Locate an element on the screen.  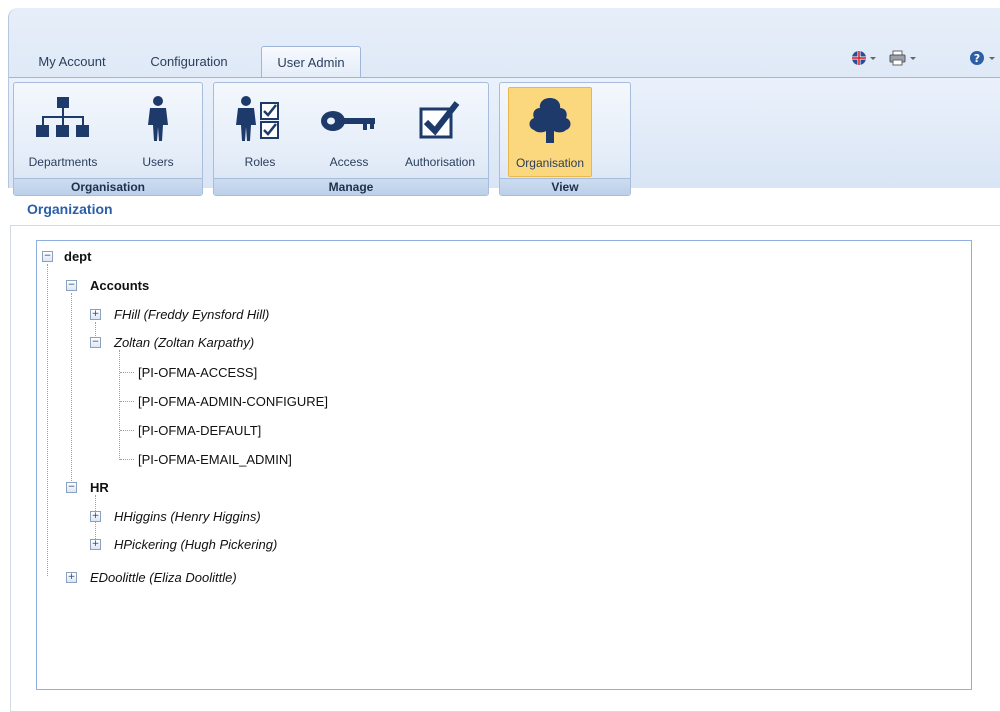
help-icon: ? is located at coordinates (982, 58).